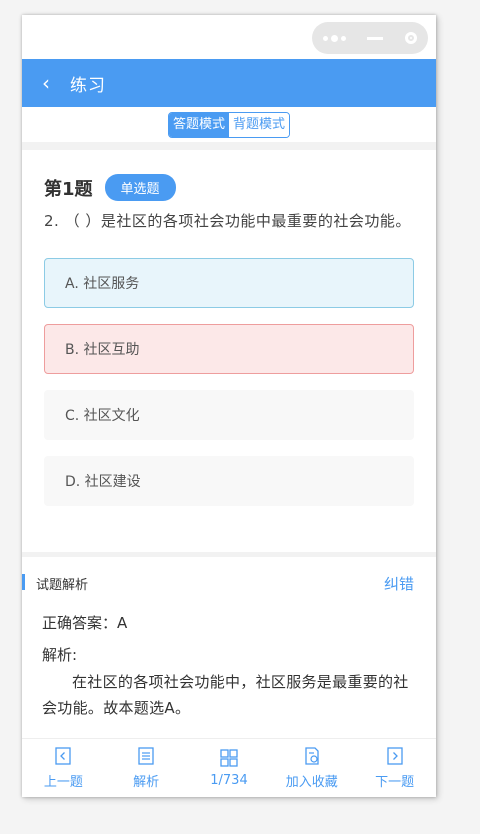 The image size is (480, 834). I want to click on prev-question-button: 上一题, so click(63, 768).